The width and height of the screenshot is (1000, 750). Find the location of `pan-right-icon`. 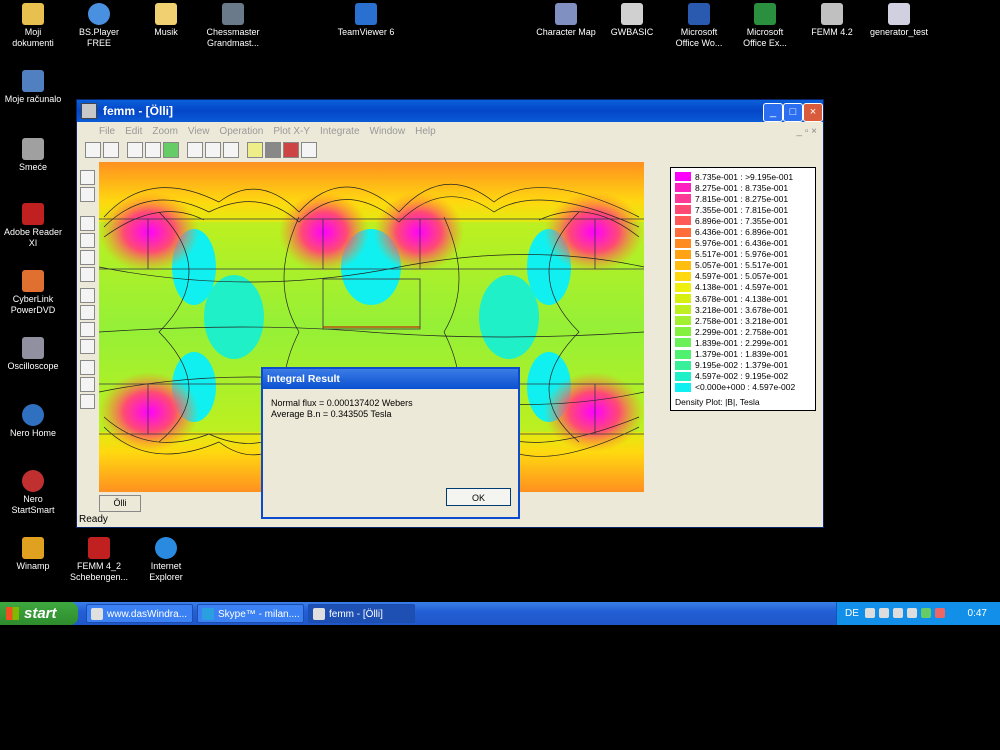

pan-right-icon is located at coordinates (87, 346).